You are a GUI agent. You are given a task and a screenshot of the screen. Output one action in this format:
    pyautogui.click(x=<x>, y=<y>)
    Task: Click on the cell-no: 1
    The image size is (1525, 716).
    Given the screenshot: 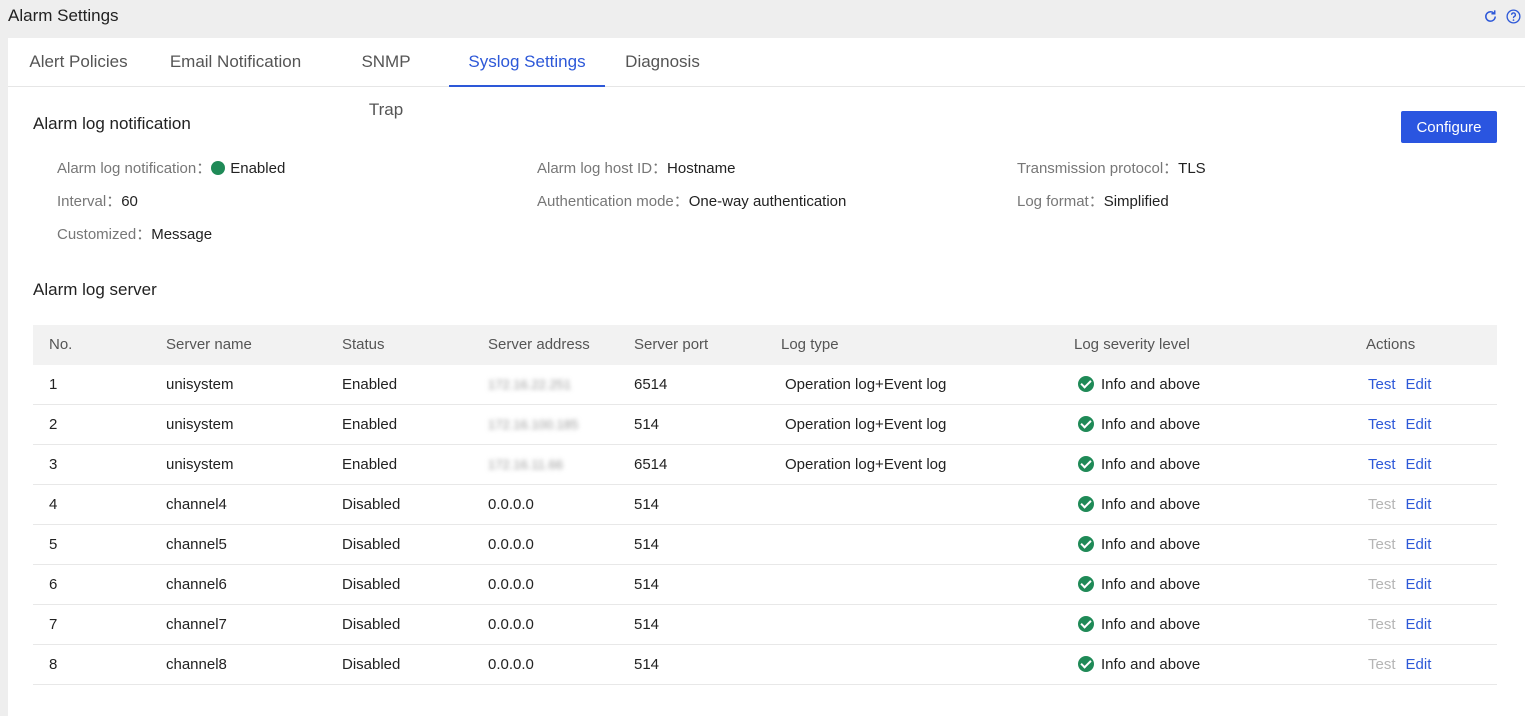 What is the action you would take?
    pyautogui.click(x=53, y=384)
    